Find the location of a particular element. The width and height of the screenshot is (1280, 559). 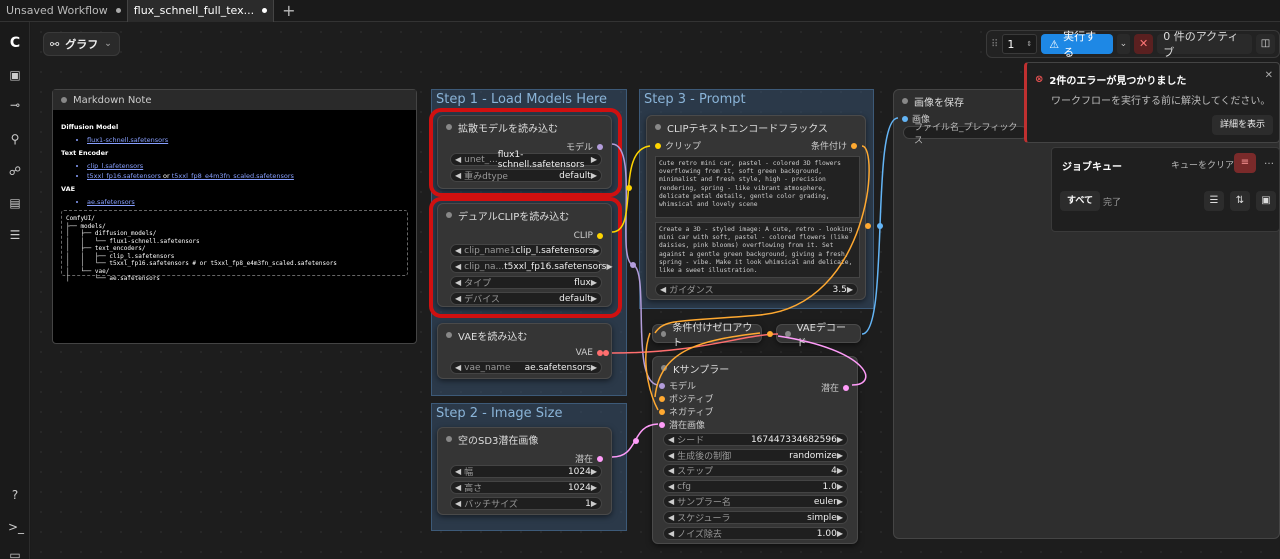

node-empty-sd3-latent: 空のSD3潜在画像 潜在 ◀ 幅 1024 ▶ ◀ 高さ 1024 ▶ ◀ バッチサイズ 1 ▶ is located at coordinates (524, 471).